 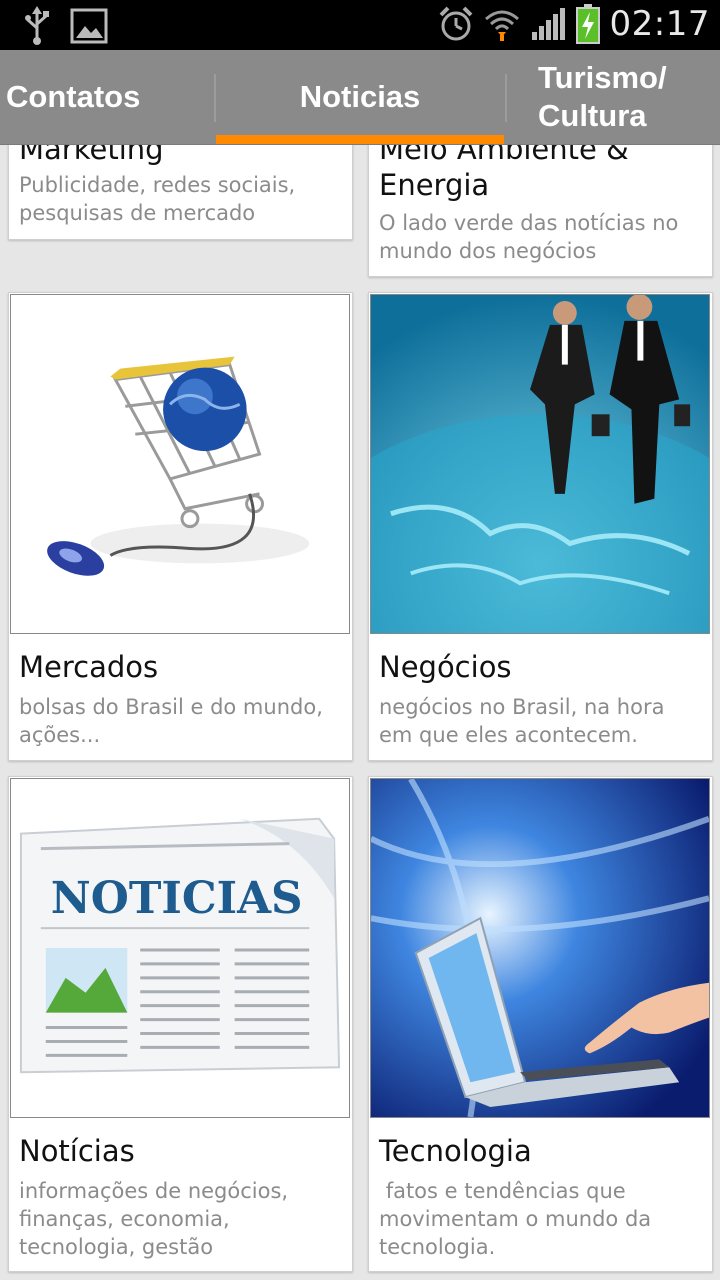 I want to click on card-image-laptop-technology, so click(x=540, y=948).